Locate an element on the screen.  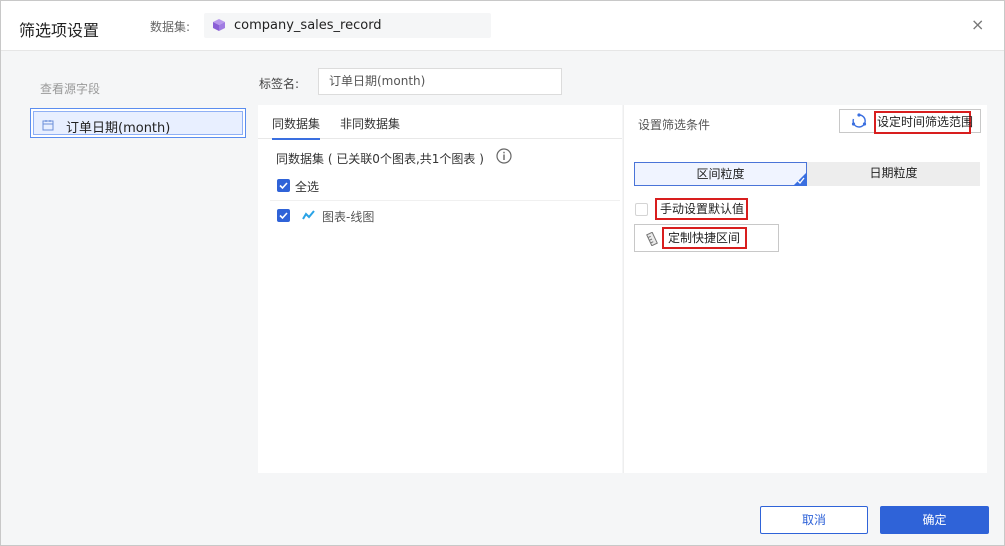
source-field-inner: 订单日期(month) is located at coordinates (138, 123).